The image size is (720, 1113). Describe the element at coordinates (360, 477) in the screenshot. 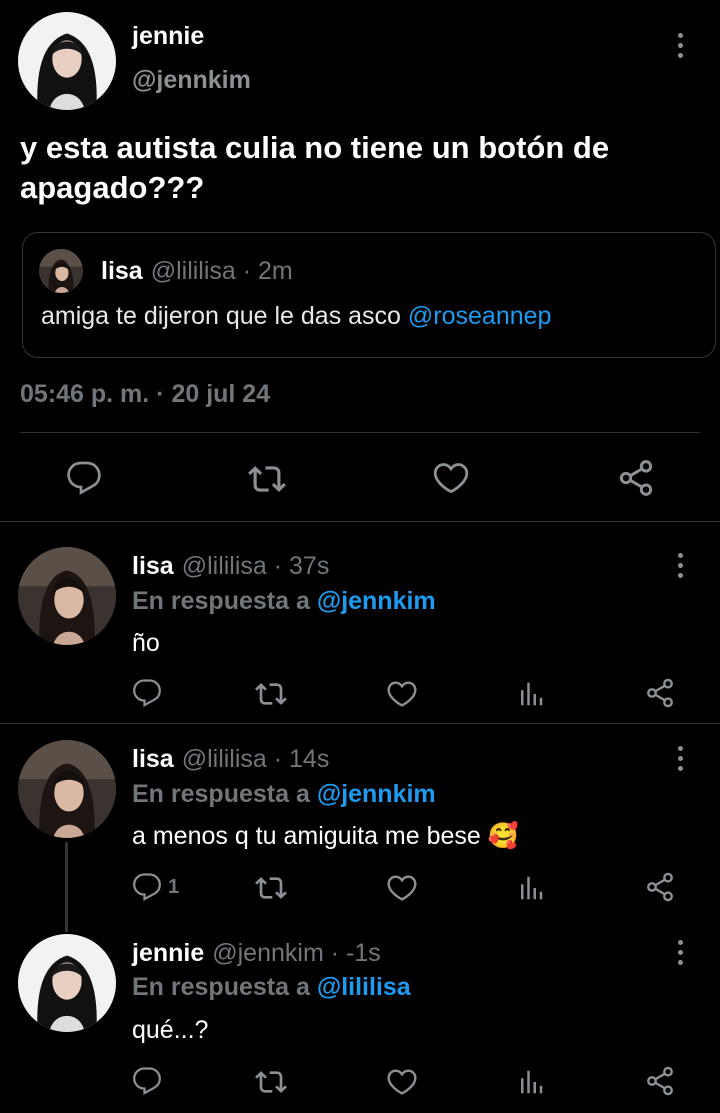

I see `tweet-actions` at that location.